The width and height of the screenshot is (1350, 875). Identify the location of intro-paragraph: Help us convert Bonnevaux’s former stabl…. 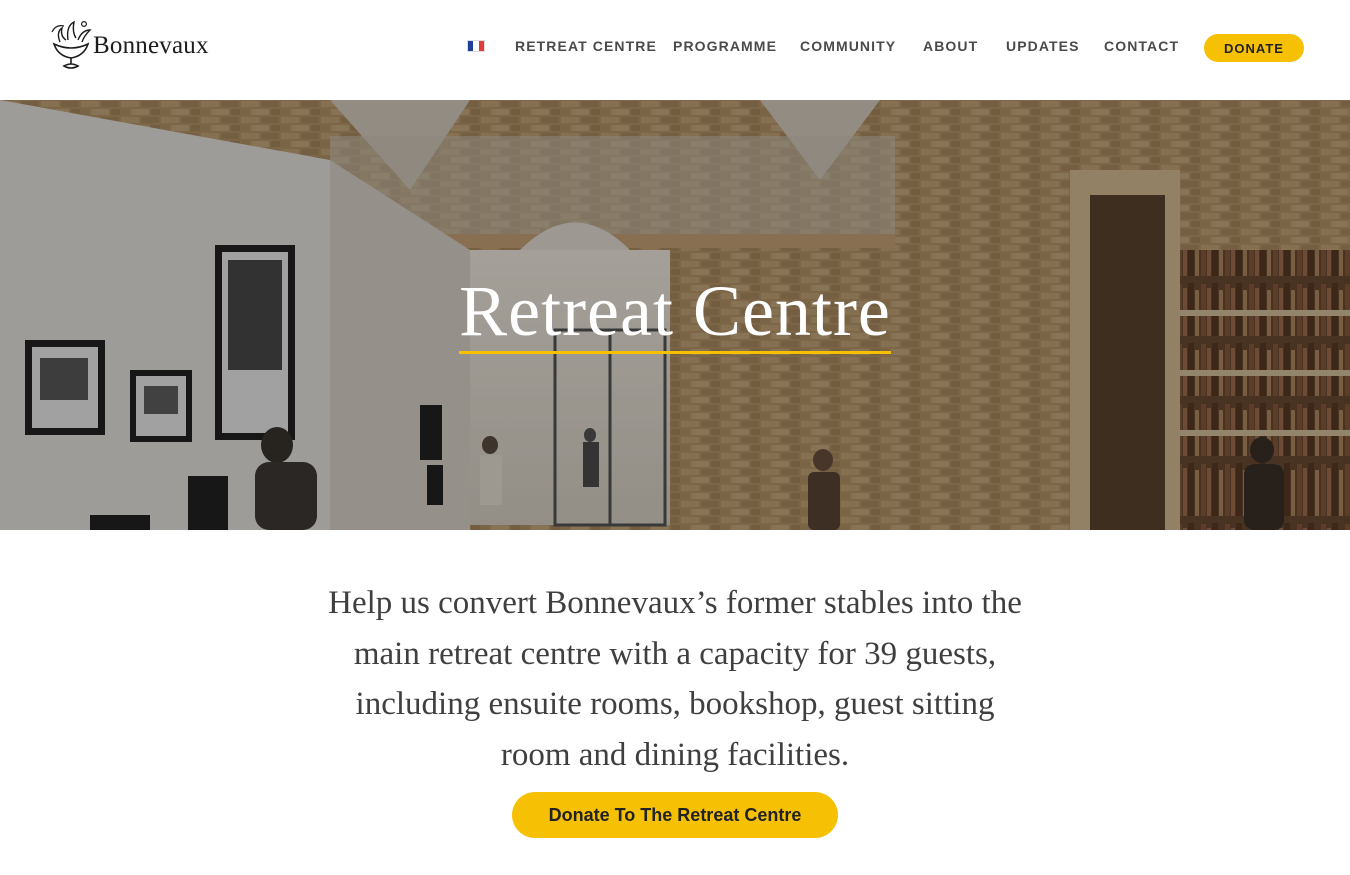
(675, 679).